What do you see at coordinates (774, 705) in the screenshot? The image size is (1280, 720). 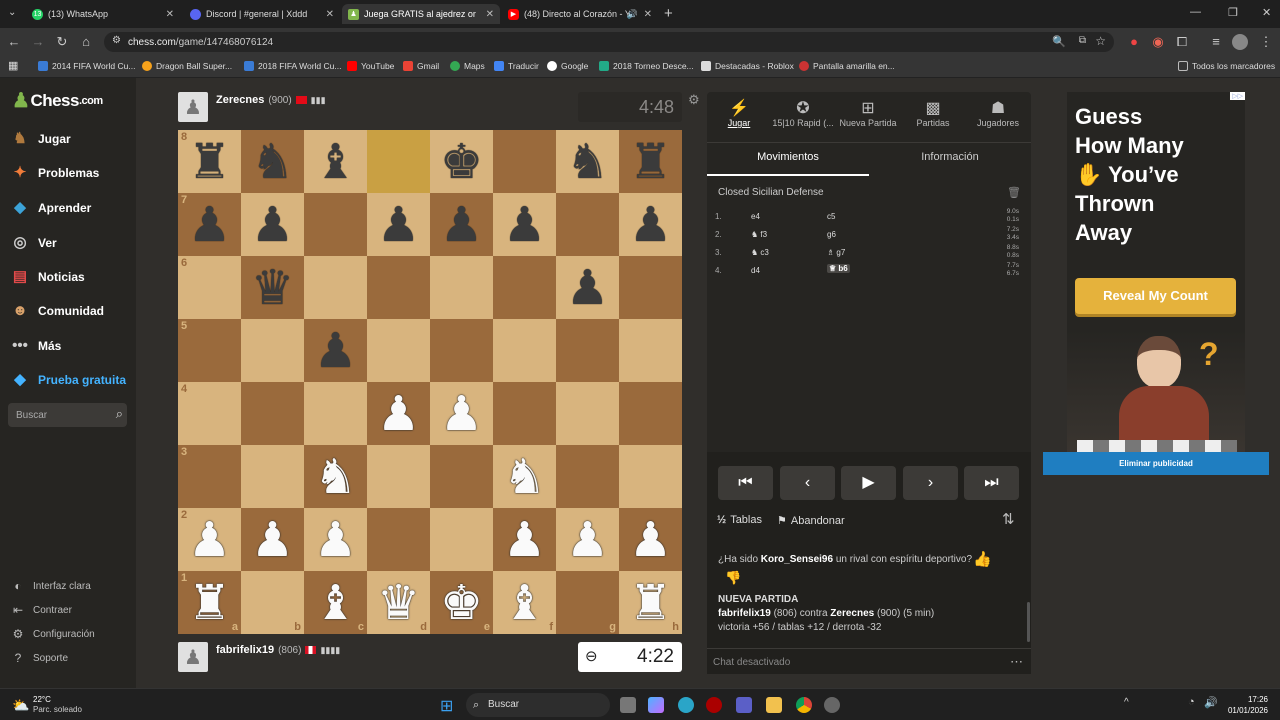 I see `file-explorer-icon` at bounding box center [774, 705].